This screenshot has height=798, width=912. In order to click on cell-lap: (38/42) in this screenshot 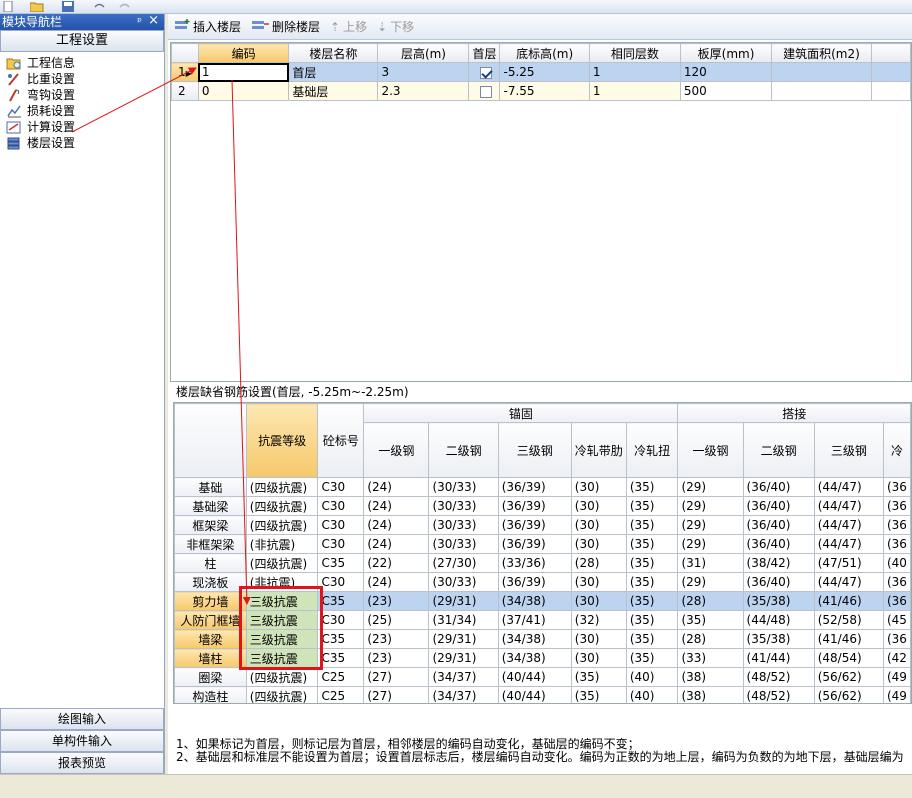, I will do `click(778, 563)`.